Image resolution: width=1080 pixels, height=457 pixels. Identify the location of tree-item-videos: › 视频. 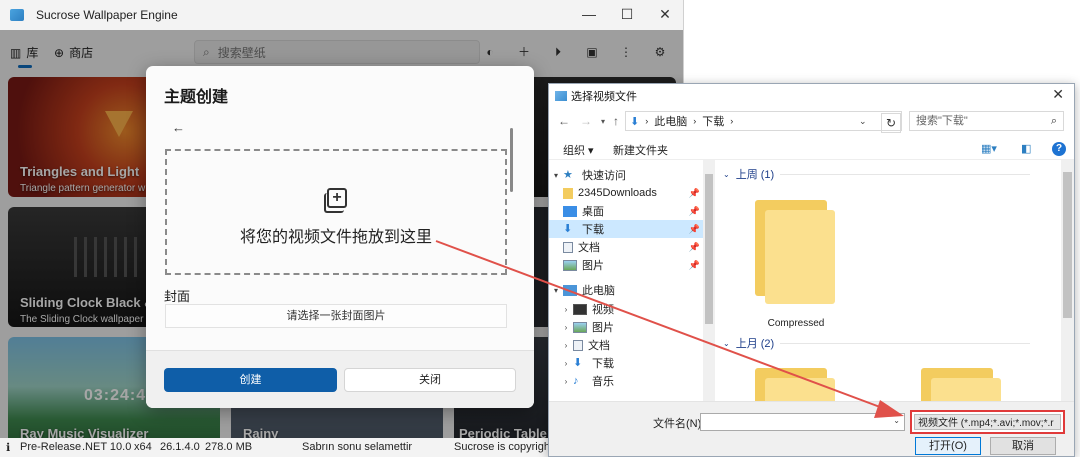
(626, 309).